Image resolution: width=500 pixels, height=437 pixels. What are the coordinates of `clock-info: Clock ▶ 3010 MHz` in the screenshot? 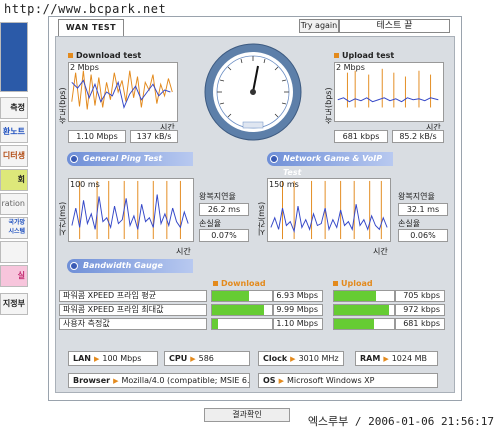 It's located at (301, 358).